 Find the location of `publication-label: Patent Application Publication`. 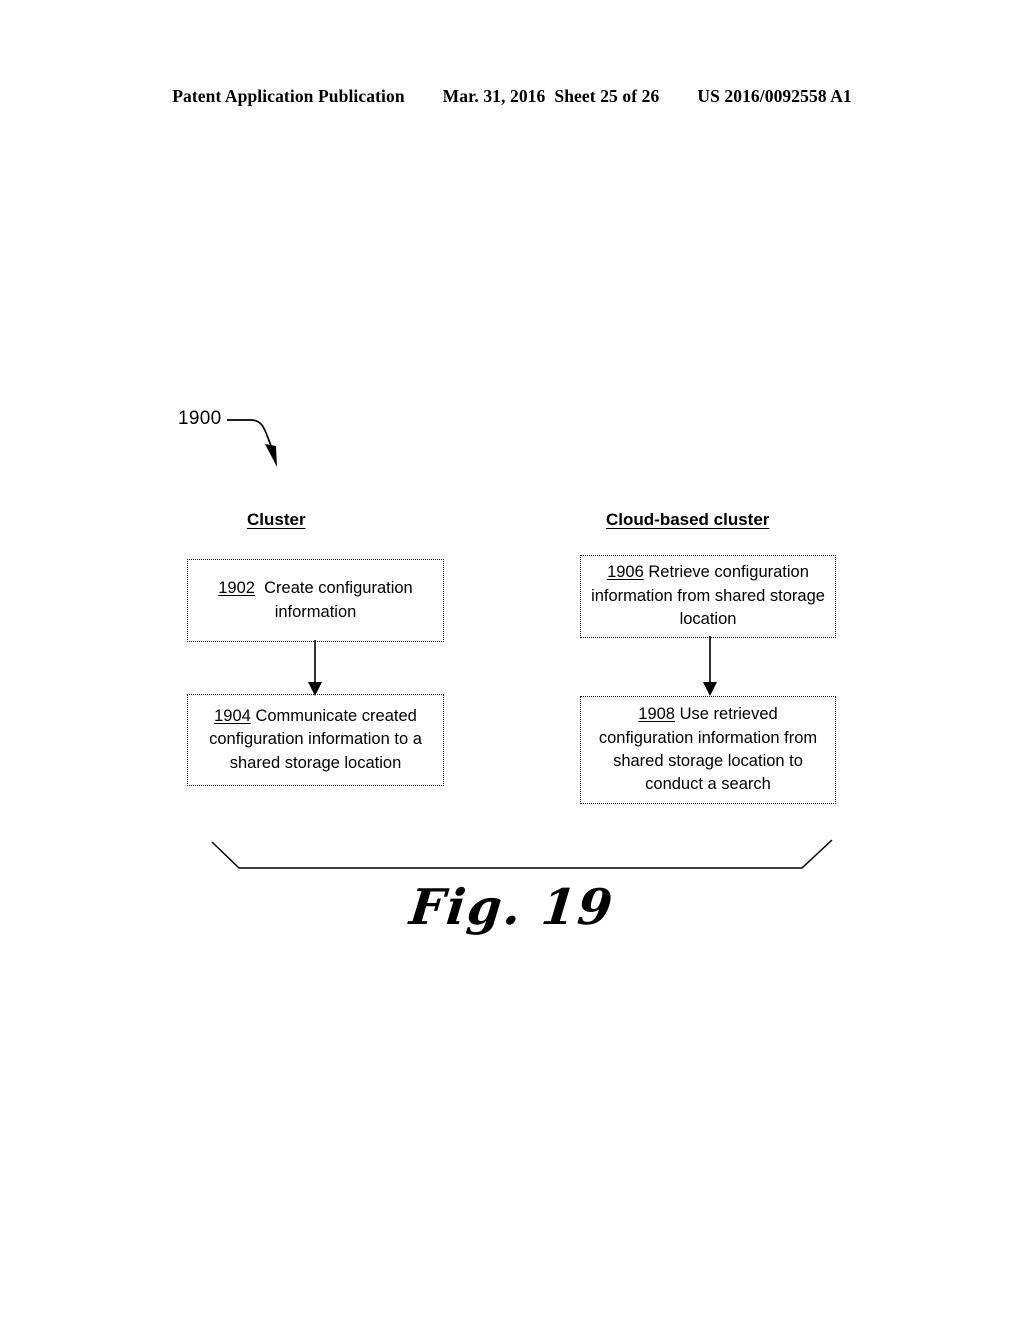

publication-label: Patent Application Publication is located at coordinates (288, 96).